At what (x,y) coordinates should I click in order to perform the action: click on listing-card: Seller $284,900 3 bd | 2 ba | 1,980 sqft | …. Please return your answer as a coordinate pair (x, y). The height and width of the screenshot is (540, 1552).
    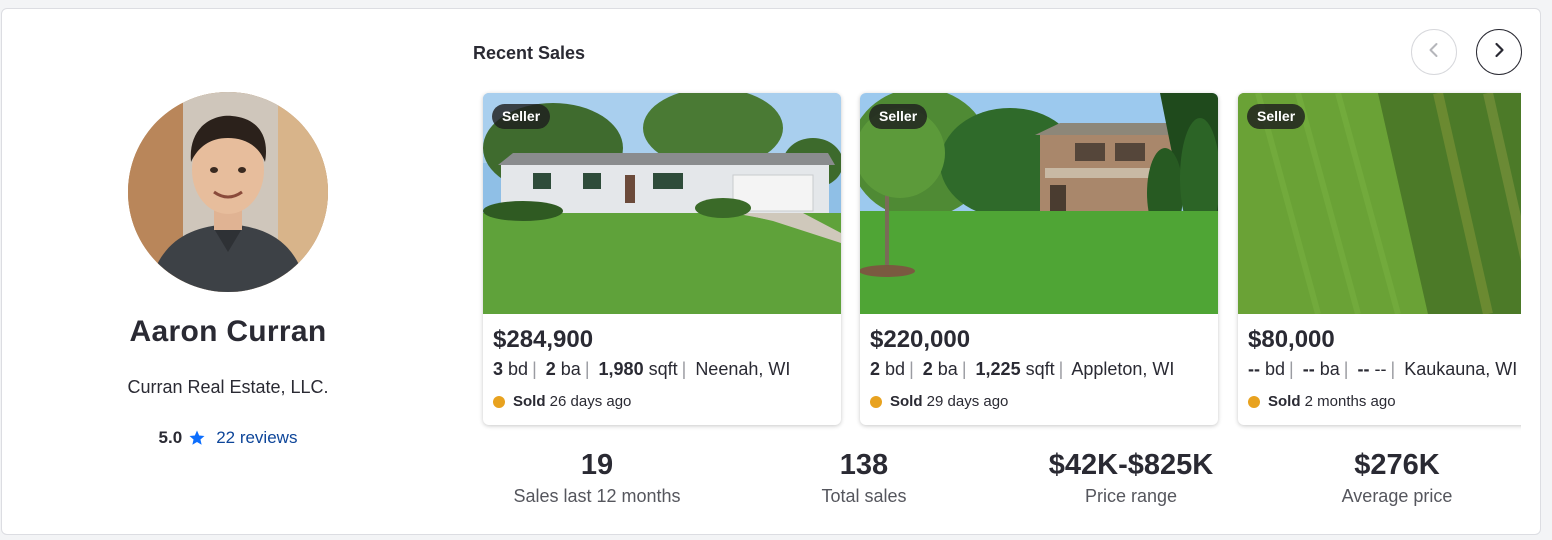
    Looking at the image, I should click on (662, 259).